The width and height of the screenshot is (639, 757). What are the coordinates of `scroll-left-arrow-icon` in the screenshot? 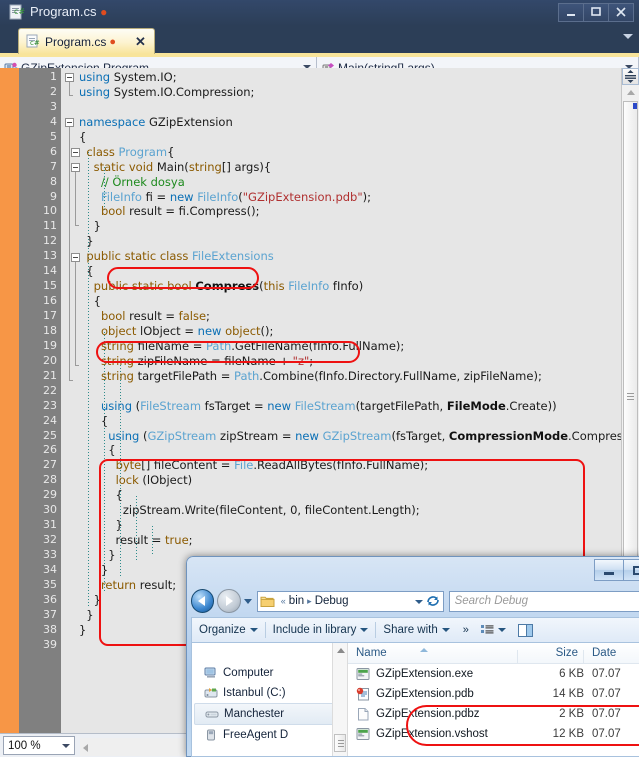 It's located at (85, 748).